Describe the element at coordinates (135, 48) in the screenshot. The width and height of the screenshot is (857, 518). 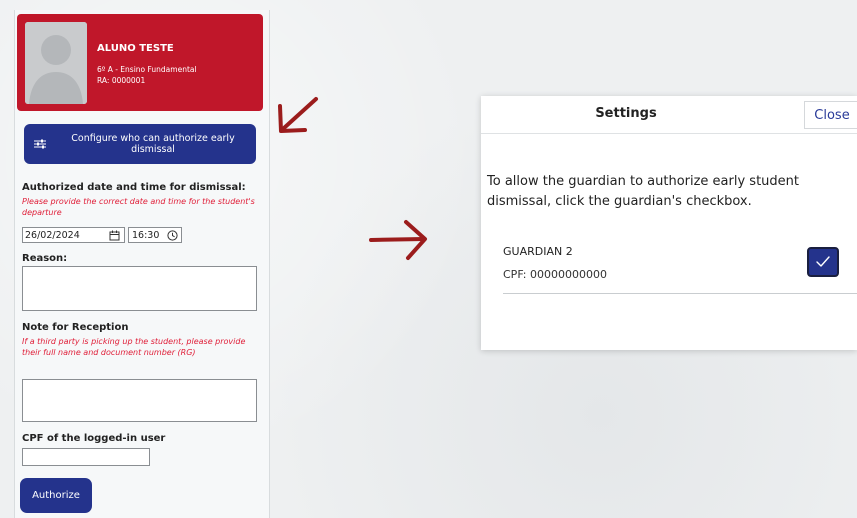
I see `student-name: ALUNO TESTE` at that location.